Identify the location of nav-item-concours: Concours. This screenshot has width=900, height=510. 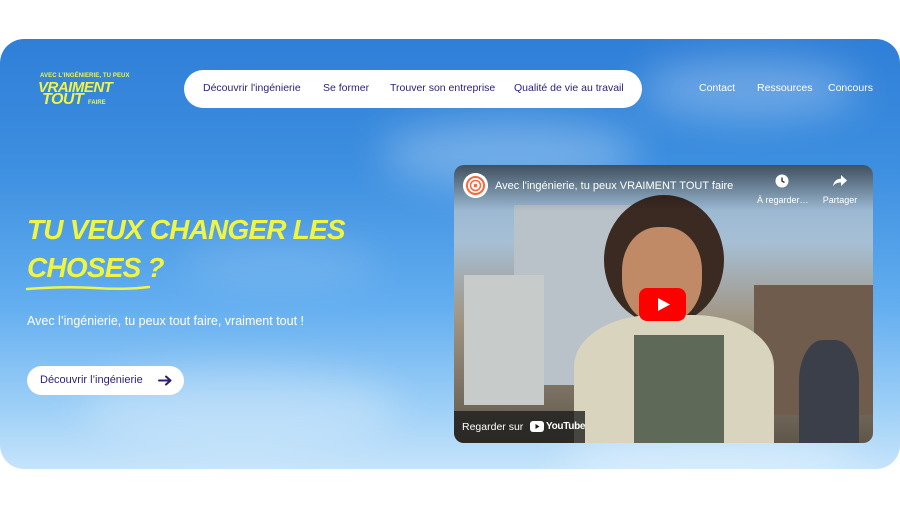
(850, 88).